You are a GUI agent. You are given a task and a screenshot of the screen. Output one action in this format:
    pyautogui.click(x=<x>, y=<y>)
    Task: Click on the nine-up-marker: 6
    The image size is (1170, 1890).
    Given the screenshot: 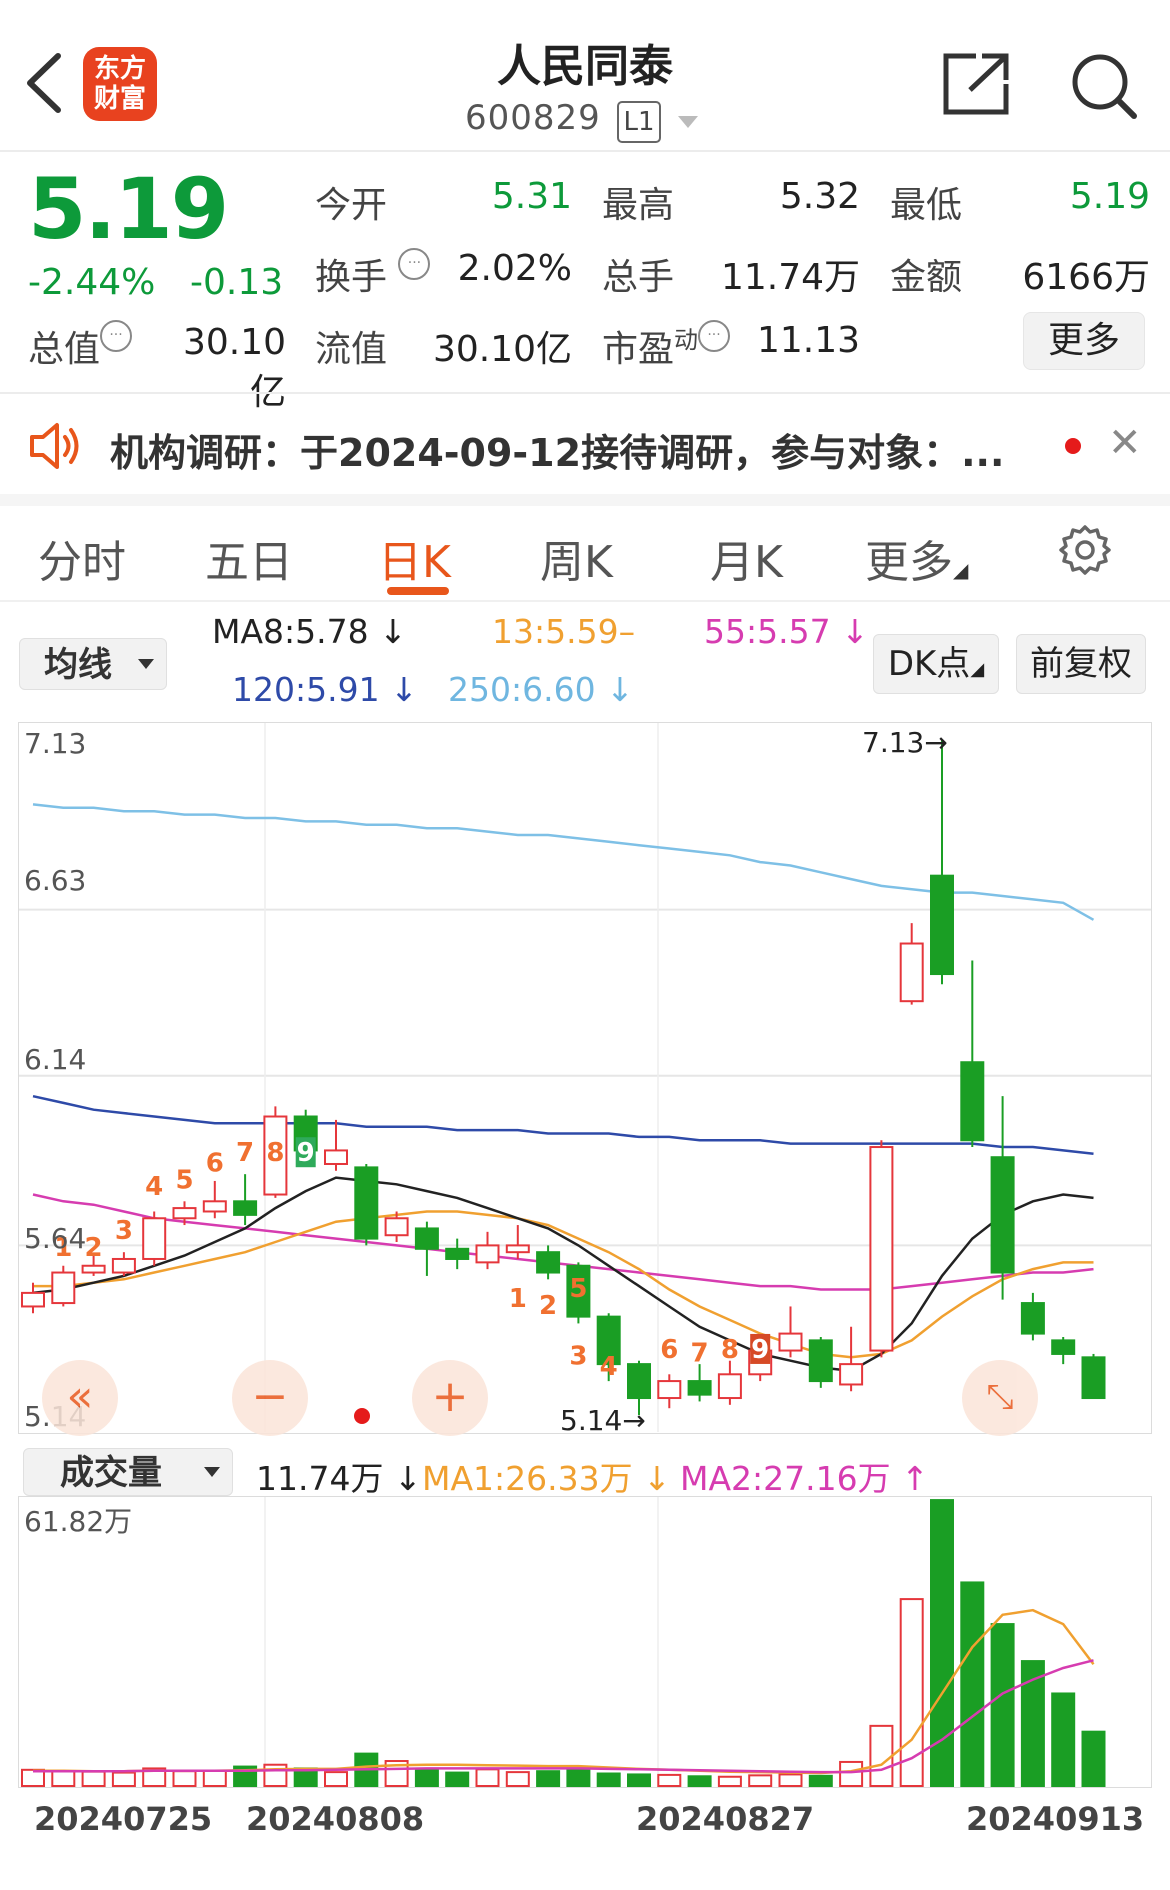 What is the action you would take?
    pyautogui.click(x=215, y=1163)
    